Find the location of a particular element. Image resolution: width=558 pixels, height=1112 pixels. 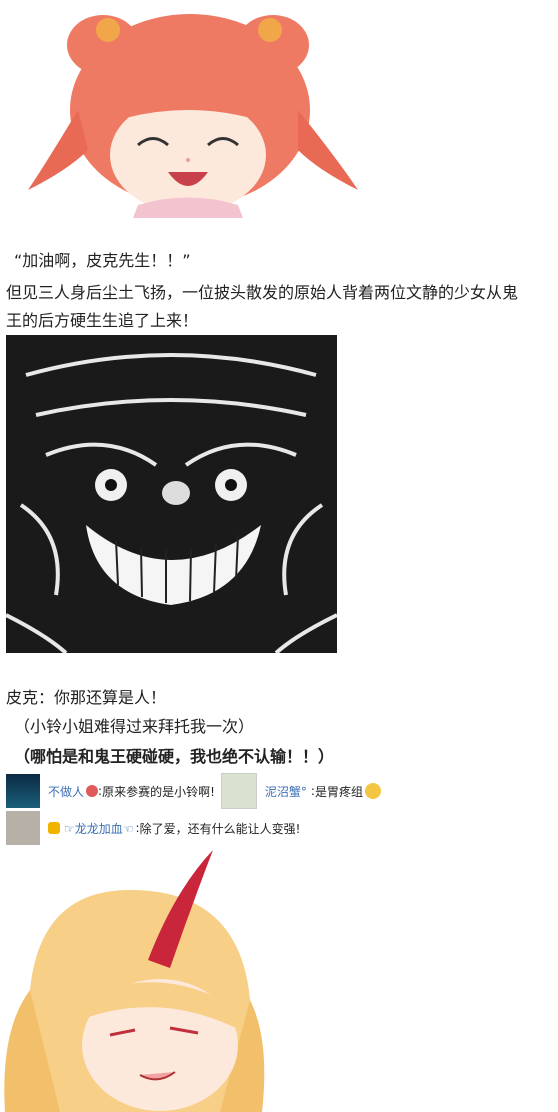

comment-username: ☞龙龙加血☜ is located at coordinates (99, 828).